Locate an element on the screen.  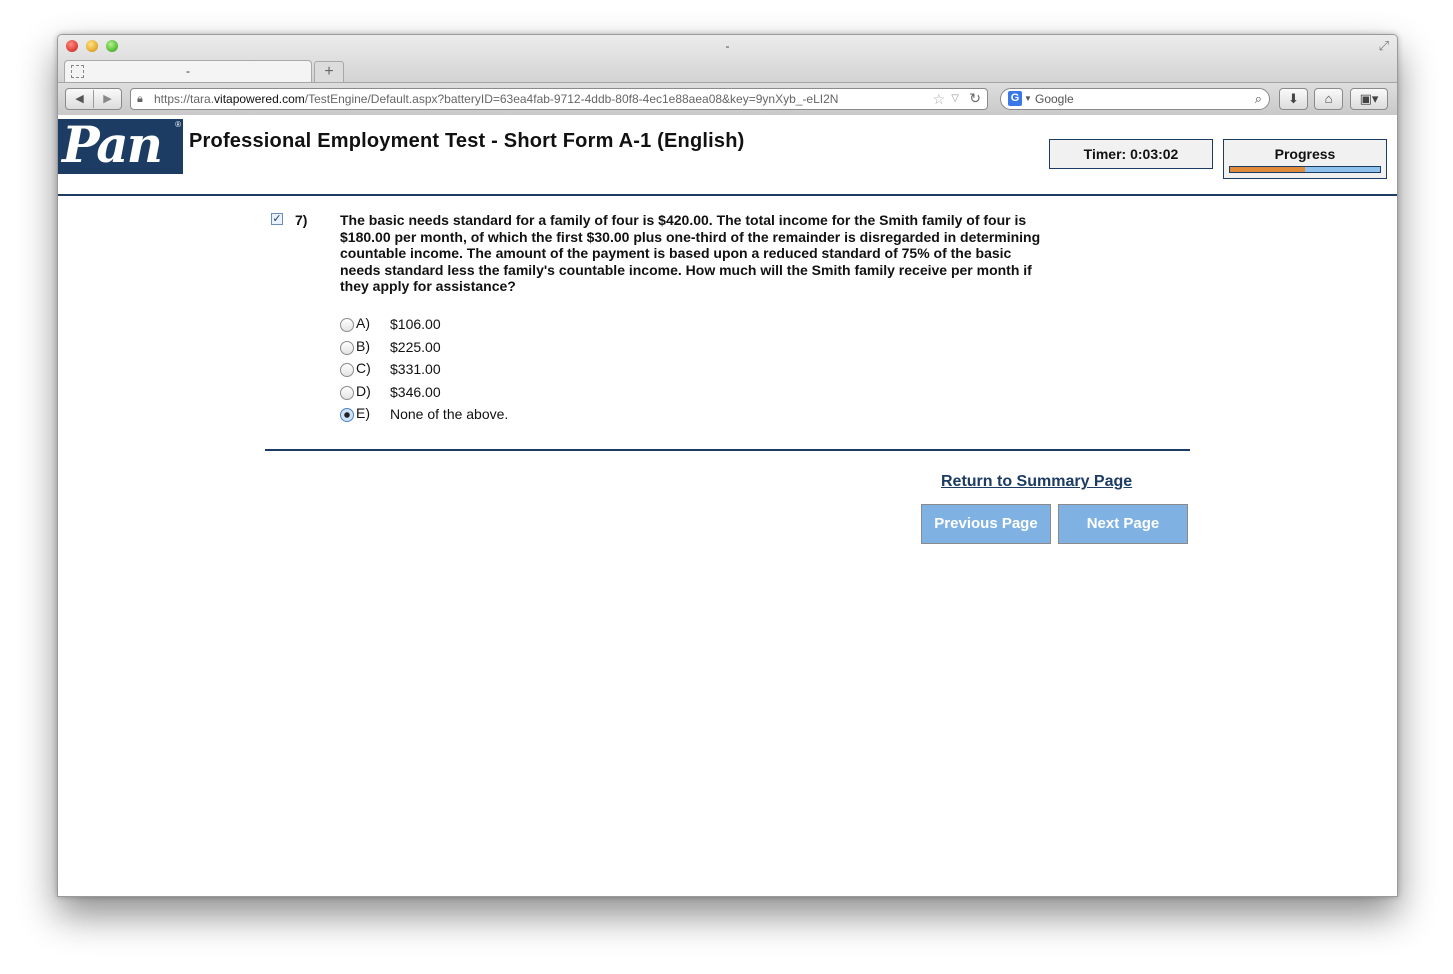
logo-text: Pan is located at coordinates (112, 144).